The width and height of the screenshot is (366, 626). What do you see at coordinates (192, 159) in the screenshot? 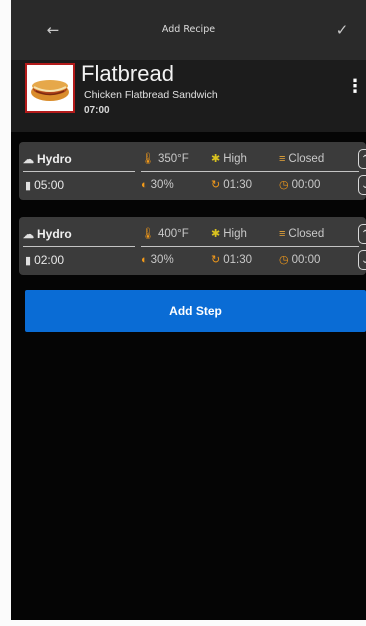
I see `step-row-top: ☁ Hydro 🌡 350°F ✱ High ≡ Closed ⌃` at bounding box center [192, 159].